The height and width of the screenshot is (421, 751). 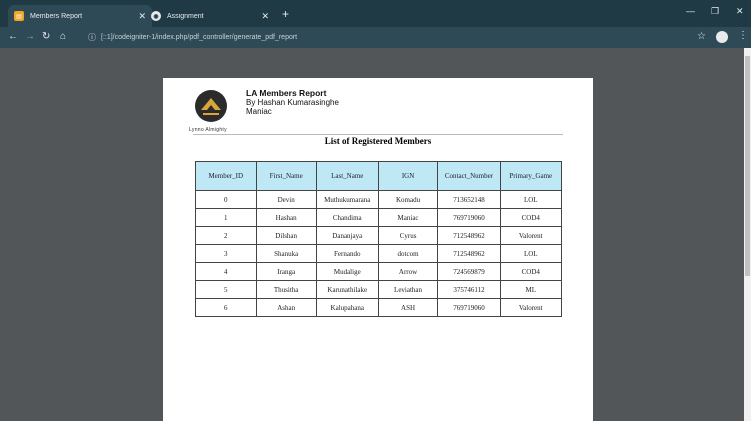 I want to click on table-cell: Dilshan, so click(x=286, y=235).